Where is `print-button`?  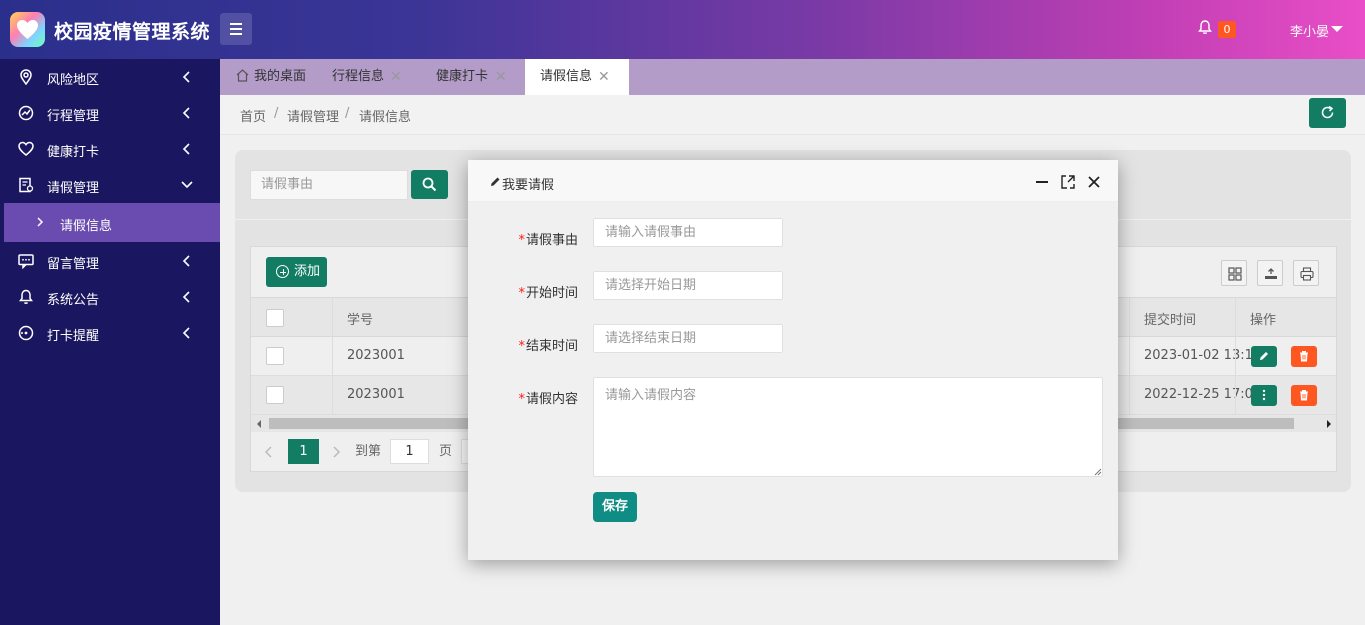 print-button is located at coordinates (1306, 273).